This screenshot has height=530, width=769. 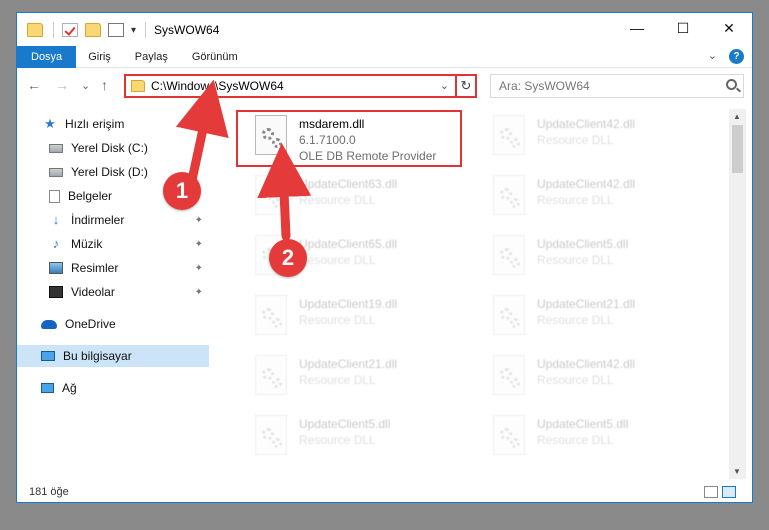 I want to click on sidebar-item-label: İndirmeler, so click(x=98, y=220).